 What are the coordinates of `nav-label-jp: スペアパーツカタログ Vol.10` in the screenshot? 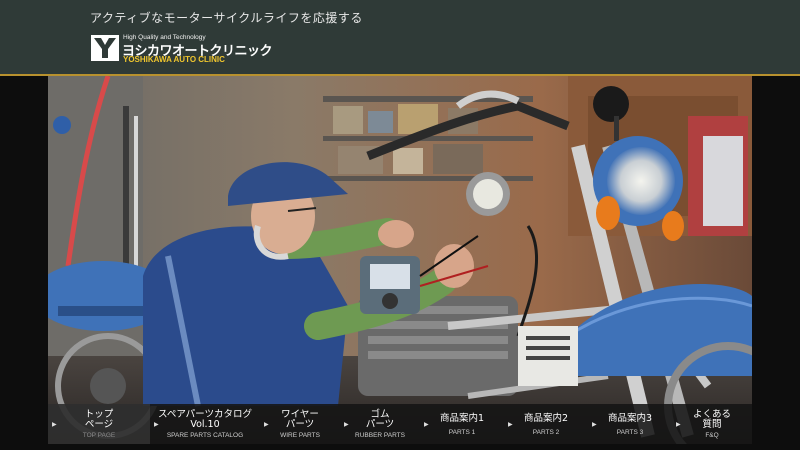 It's located at (205, 419).